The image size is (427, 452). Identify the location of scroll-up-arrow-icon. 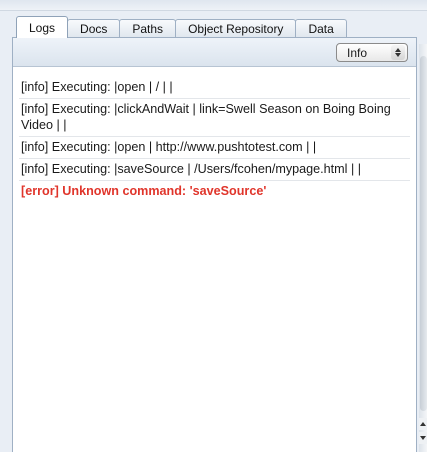
(423, 424).